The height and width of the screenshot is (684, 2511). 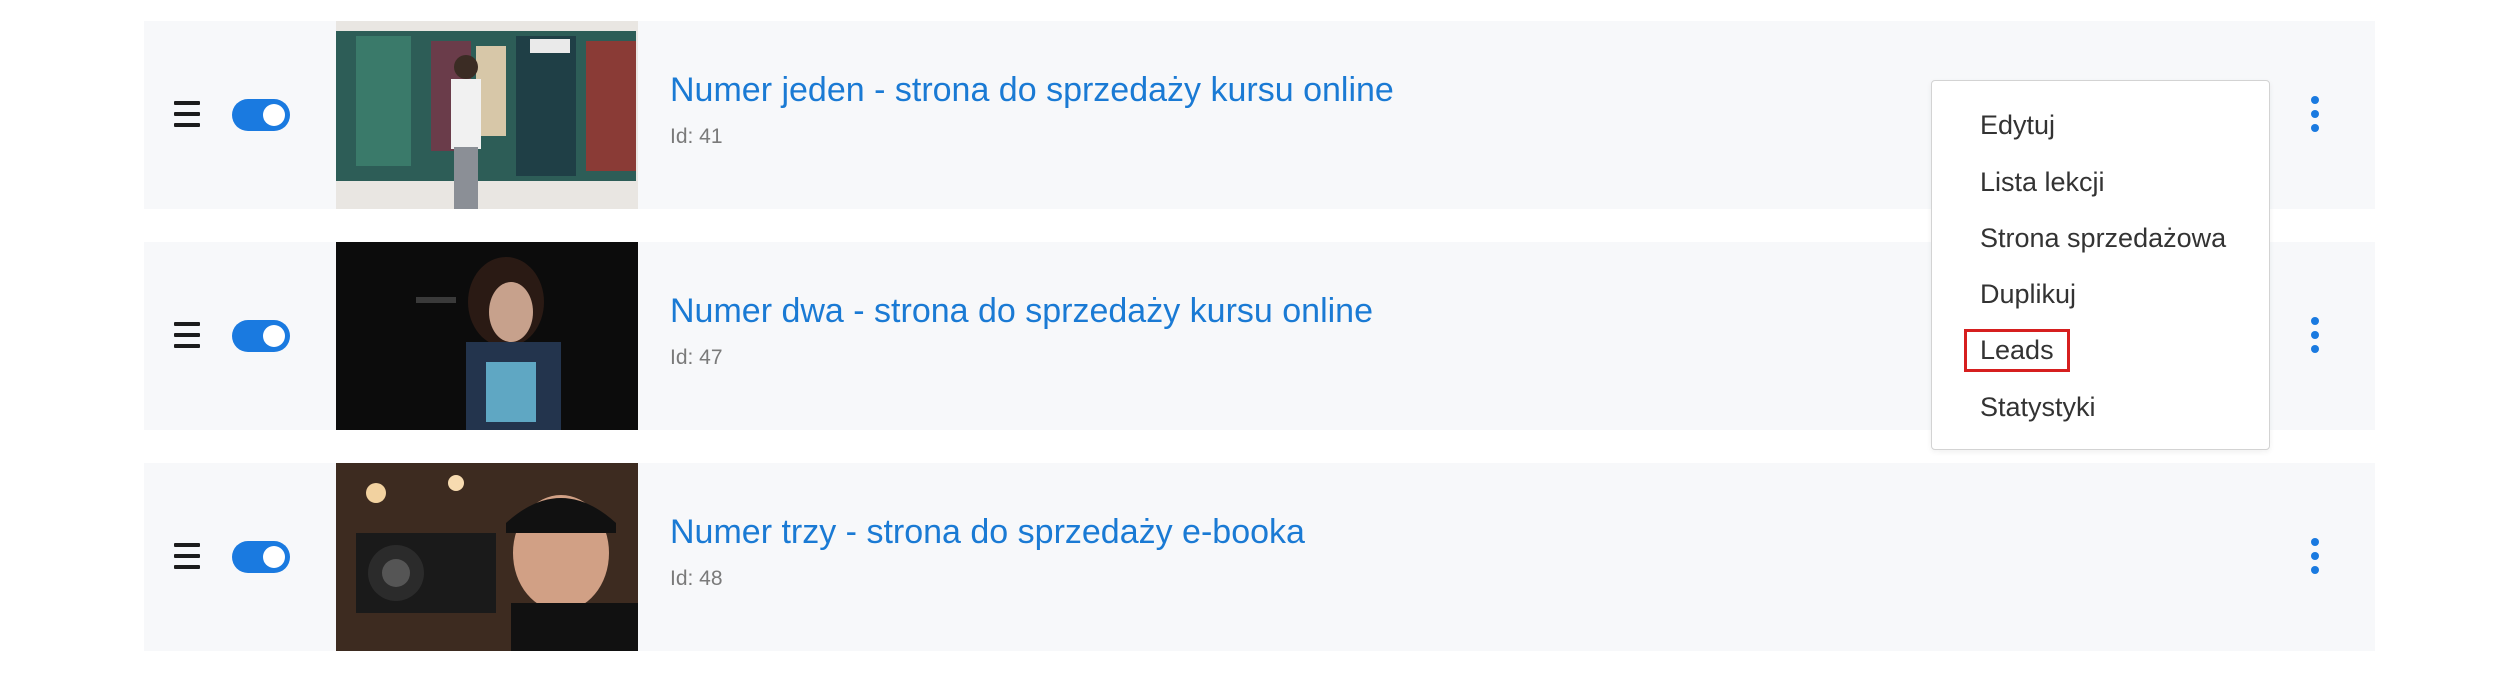 I want to click on course-title: Numer trzy - strona do sprzedaży e-booka, so click(x=987, y=532).